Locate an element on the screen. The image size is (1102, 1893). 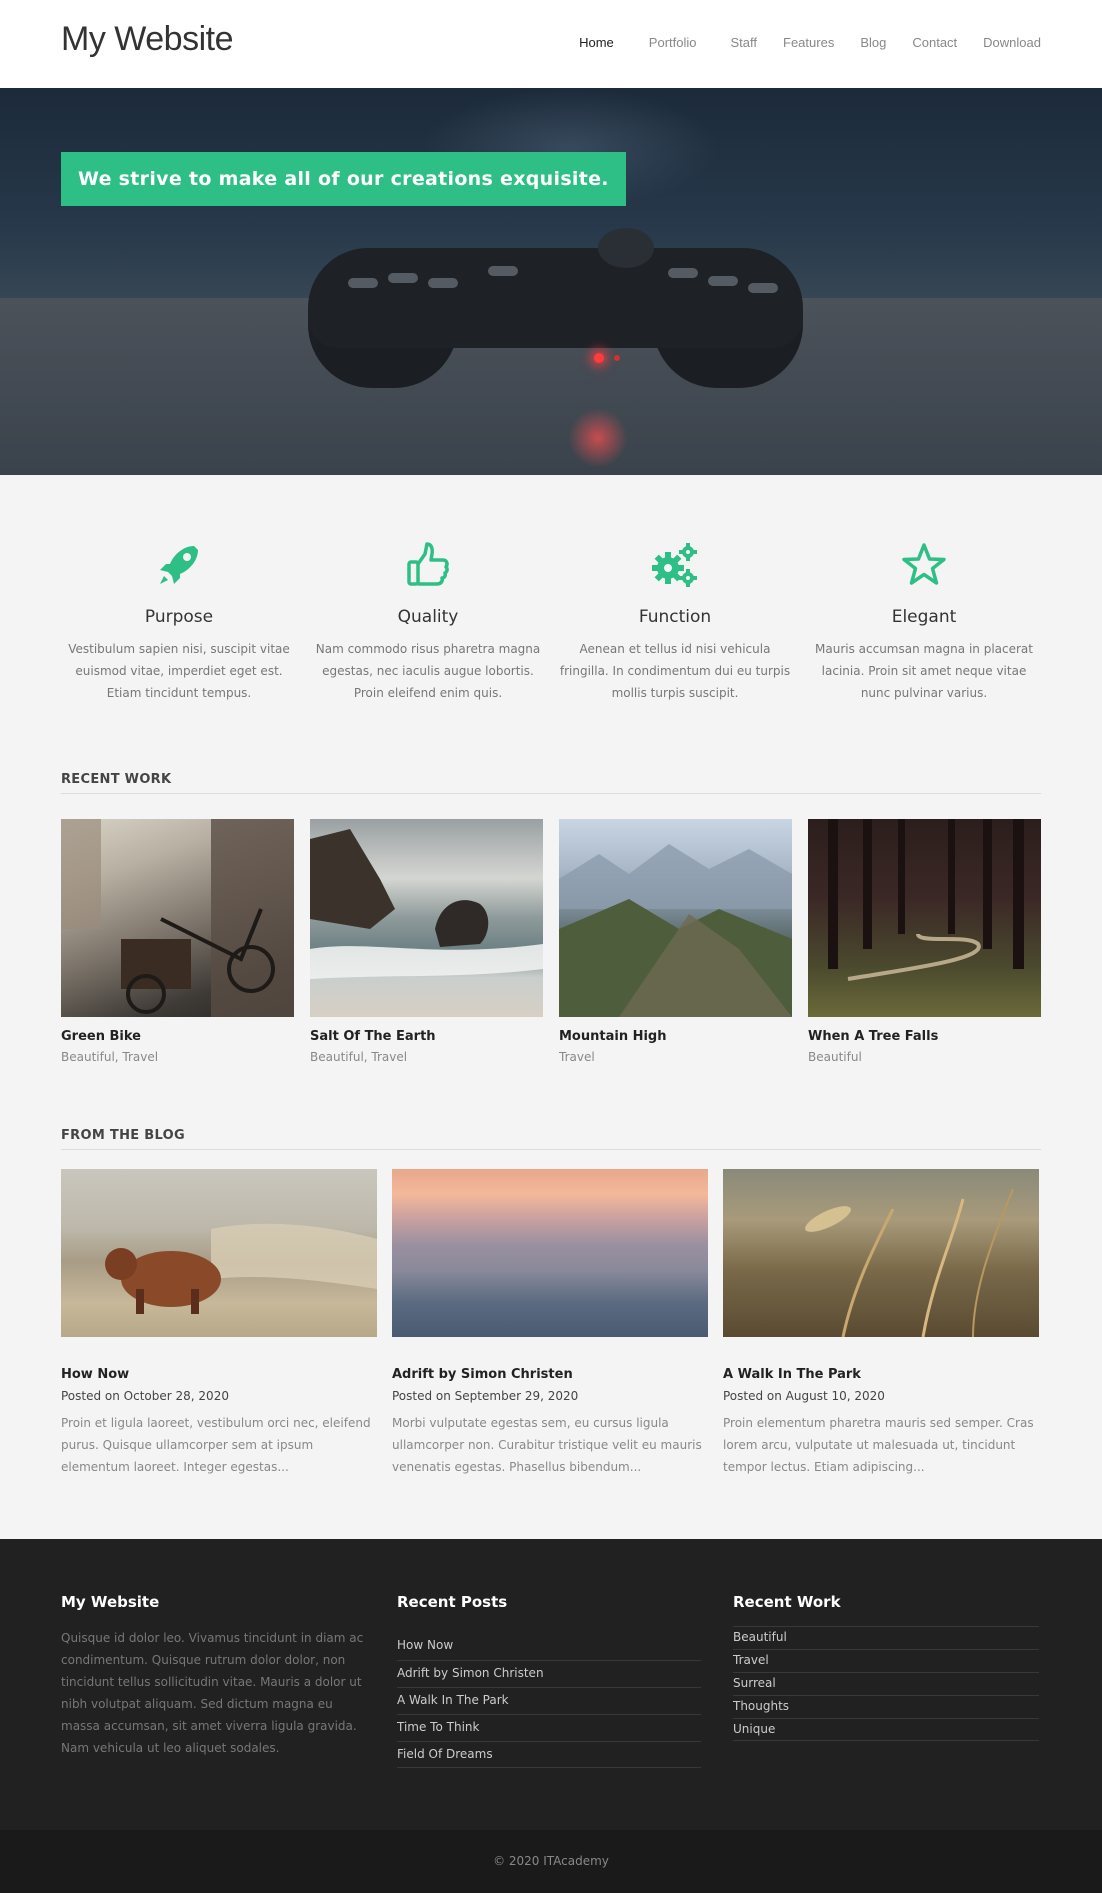
footer-post-link: How Now is located at coordinates (549, 1646).